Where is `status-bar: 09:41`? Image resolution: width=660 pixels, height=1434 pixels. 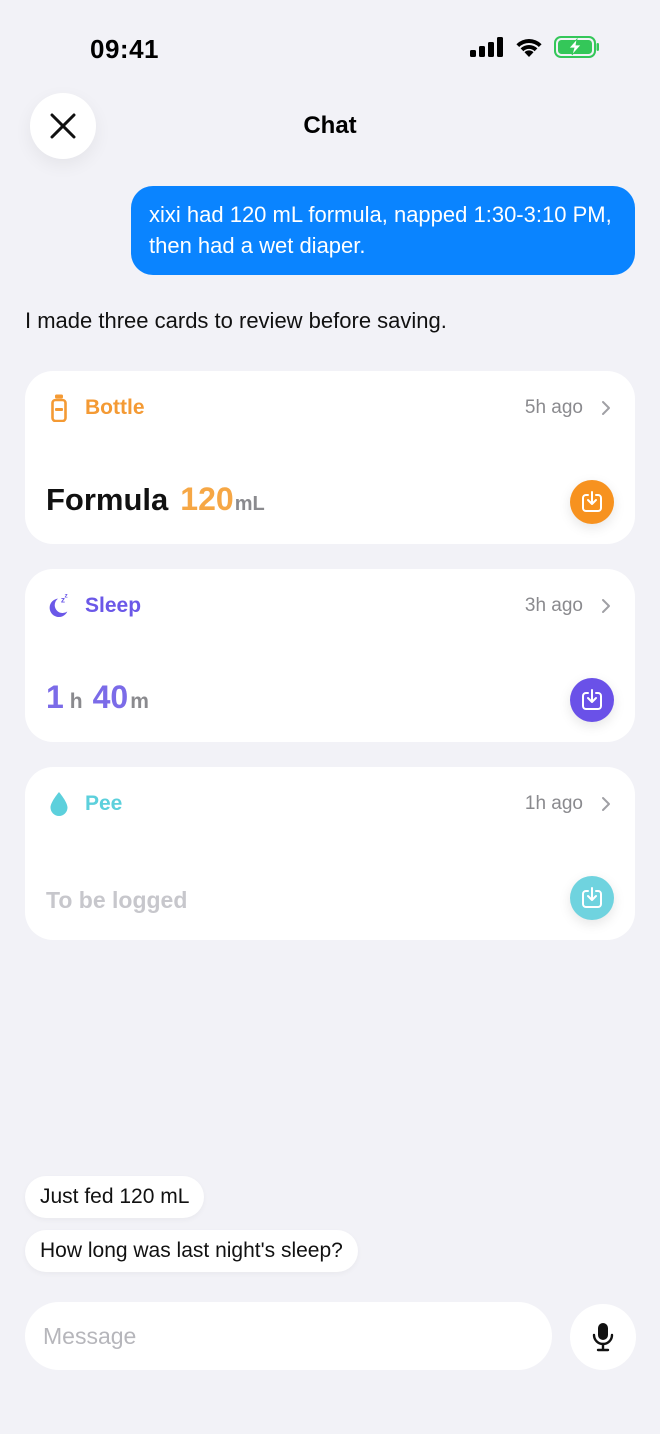 status-bar: 09:41 is located at coordinates (330, 48).